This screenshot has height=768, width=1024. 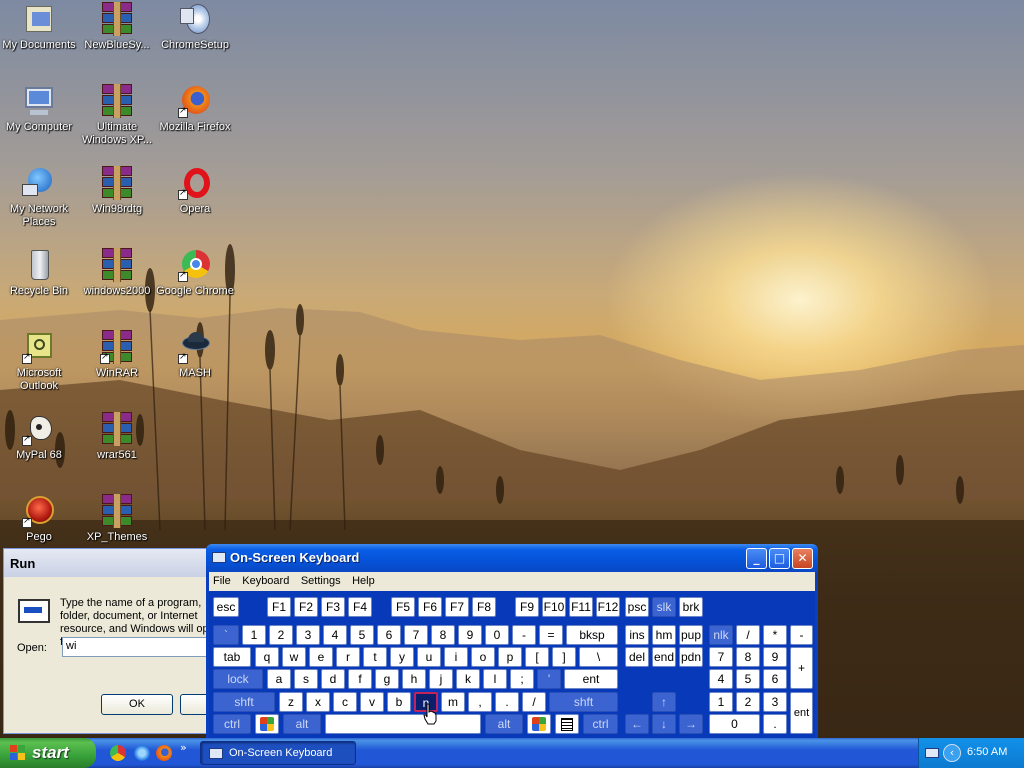 What do you see at coordinates (721, 679) in the screenshot?
I see `key-num-4: 4` at bounding box center [721, 679].